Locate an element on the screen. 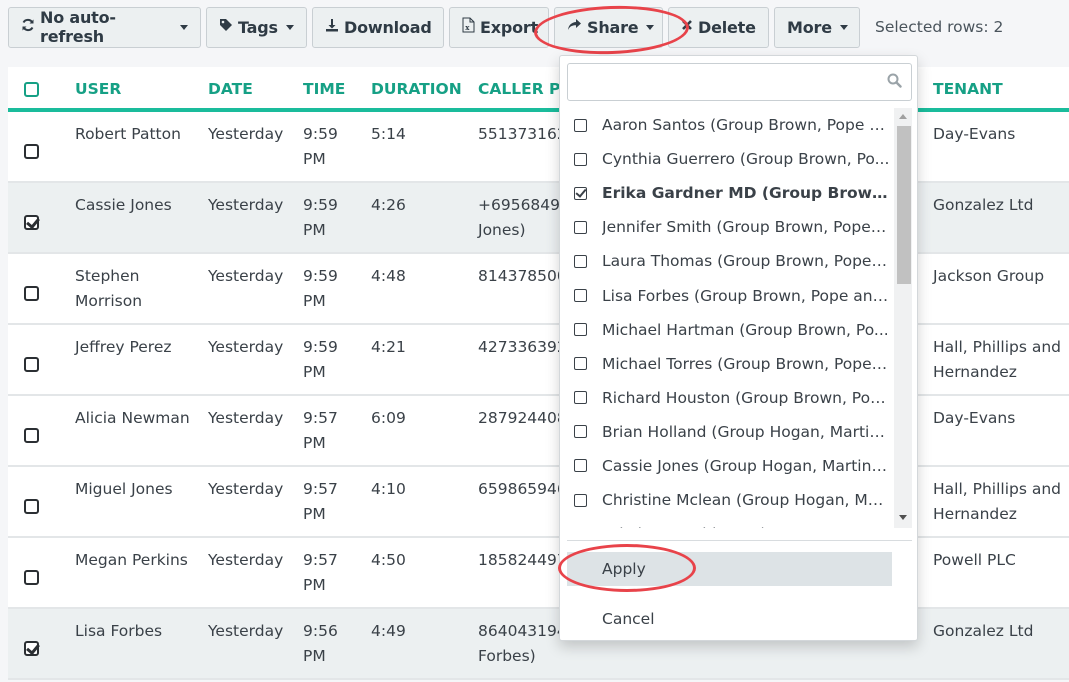 Image resolution: width=1069 pixels, height=682 pixels. cell-time: 9:56 PM is located at coordinates (320, 644).